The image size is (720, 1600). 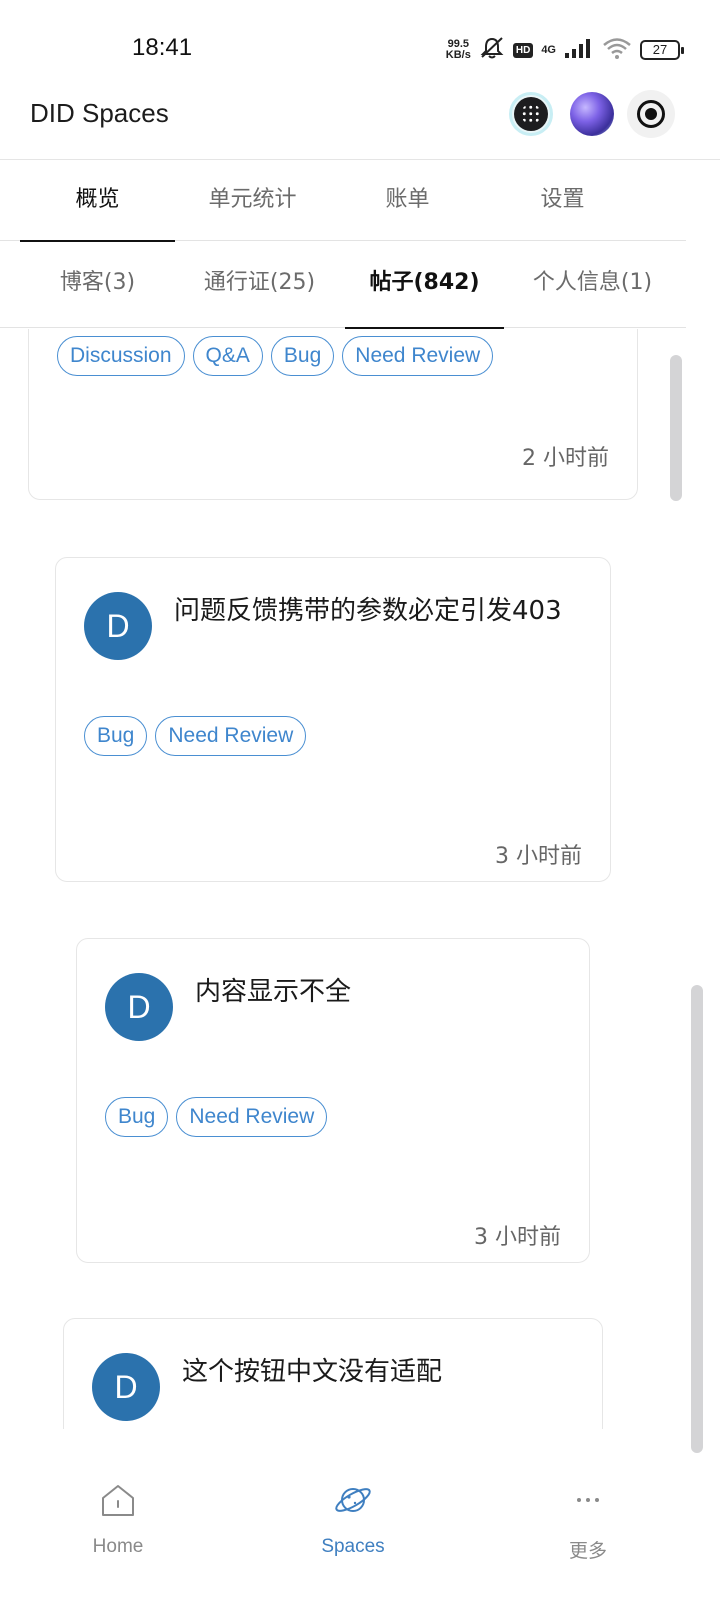 I want to click on subtab-passports: 通行证(25), so click(x=259, y=285).